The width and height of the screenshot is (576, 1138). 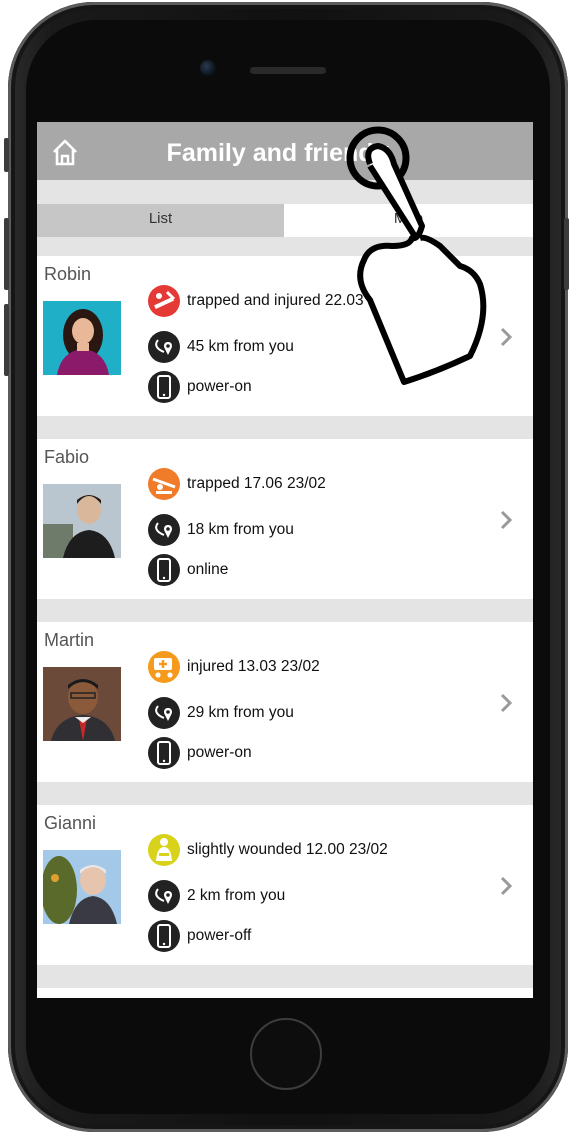 What do you see at coordinates (382, 150) in the screenshot?
I see `chevron-down-icon` at bounding box center [382, 150].